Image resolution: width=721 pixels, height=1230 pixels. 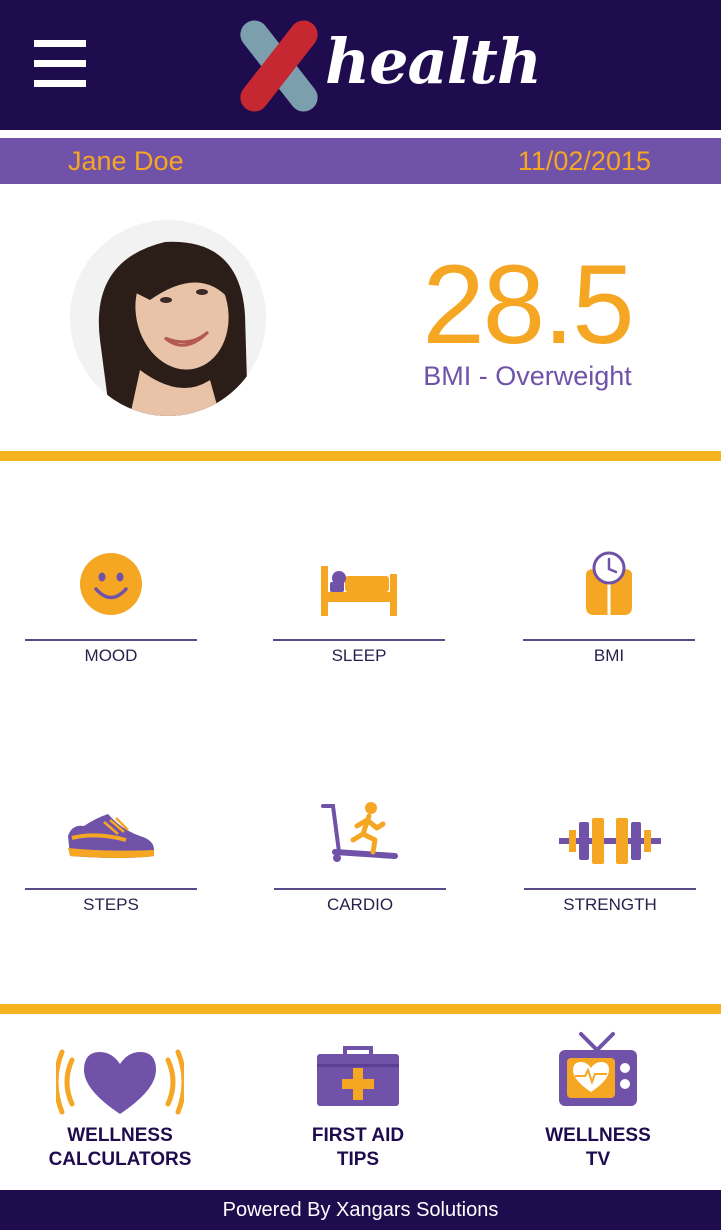 What do you see at coordinates (120, 1082) in the screenshot?
I see `heart-icon` at bounding box center [120, 1082].